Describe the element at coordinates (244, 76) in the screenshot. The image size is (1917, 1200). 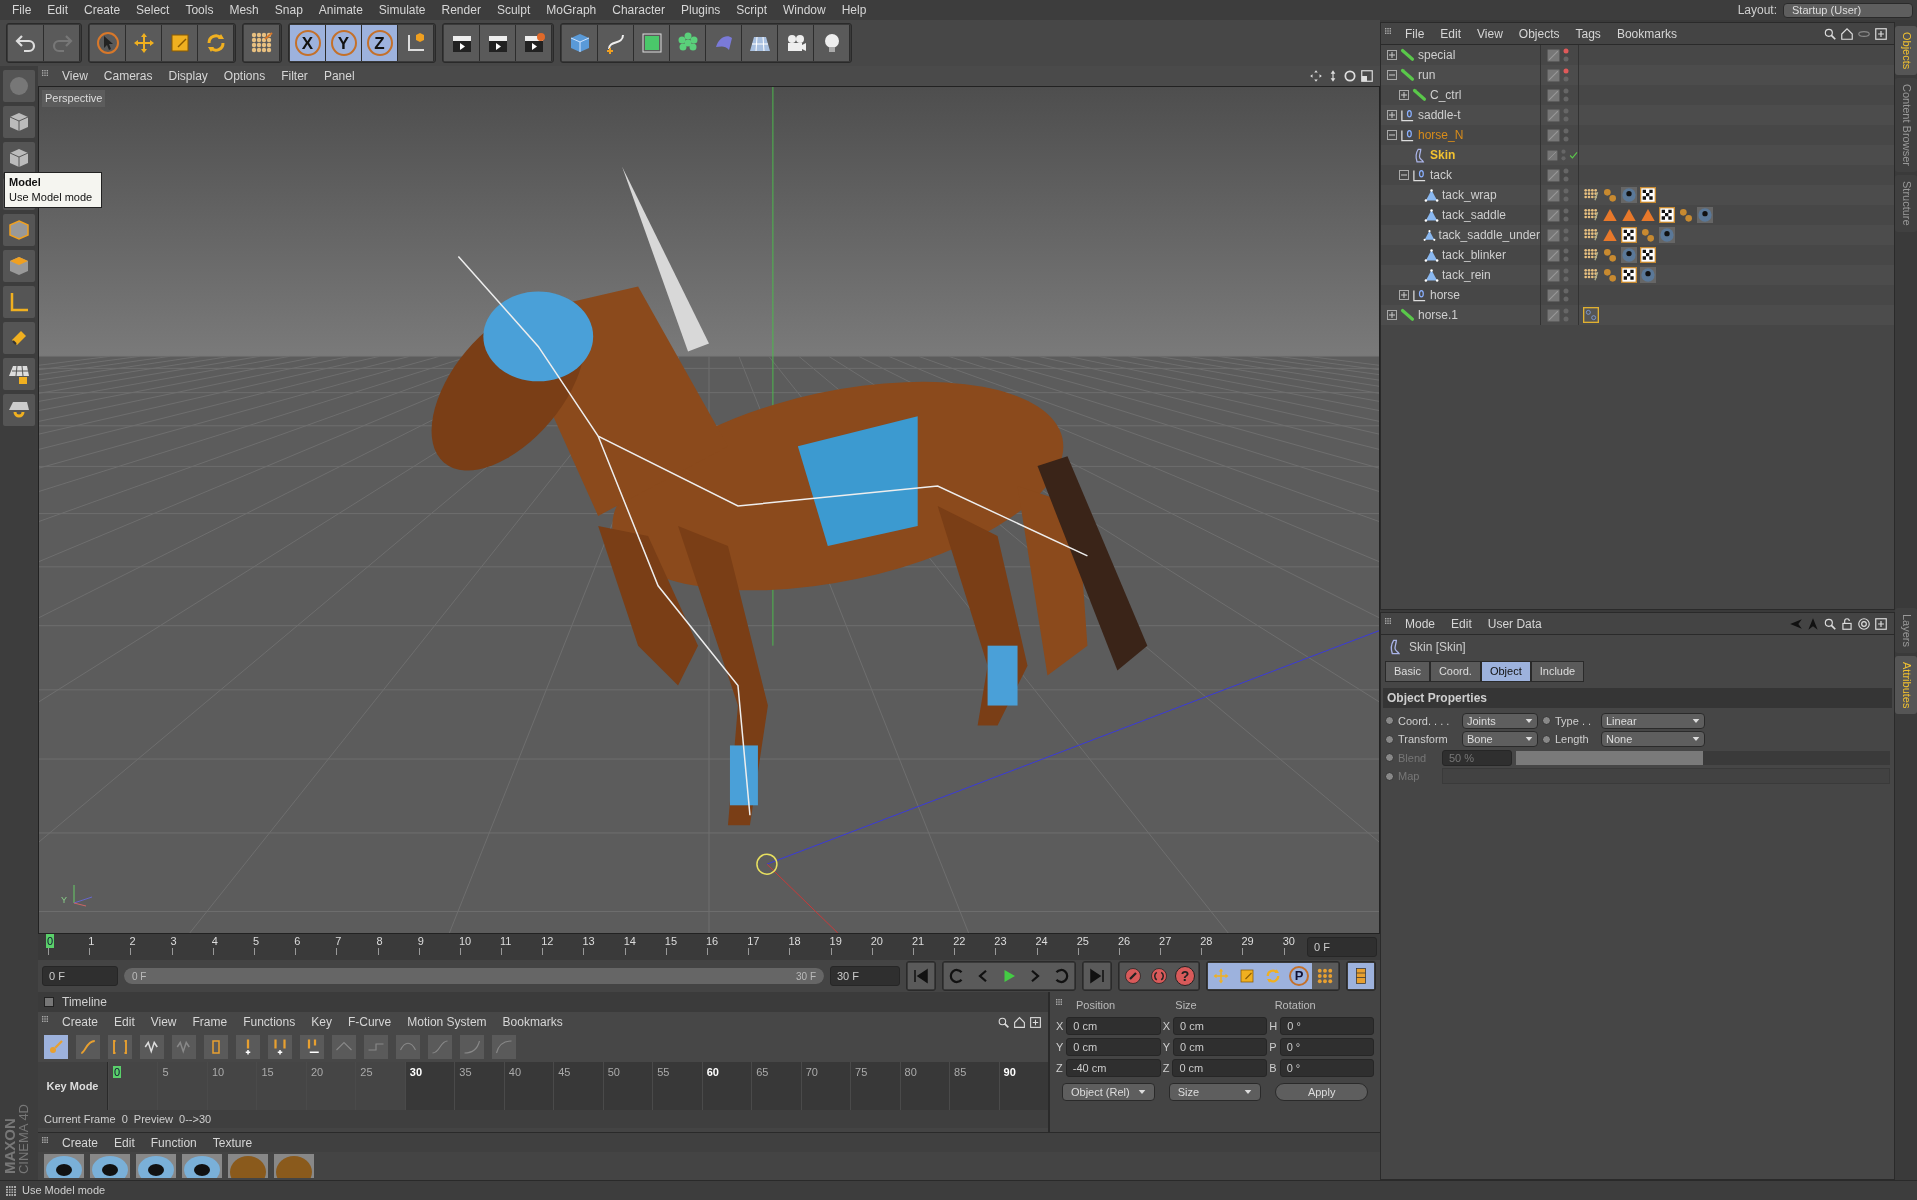
I see `menu-item: Options` at that location.